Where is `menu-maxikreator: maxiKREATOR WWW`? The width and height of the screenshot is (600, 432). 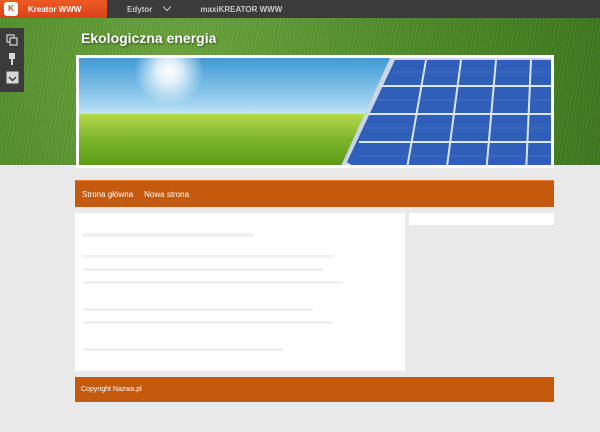
menu-maxikreator: maxiKREATOR WWW is located at coordinates (241, 9).